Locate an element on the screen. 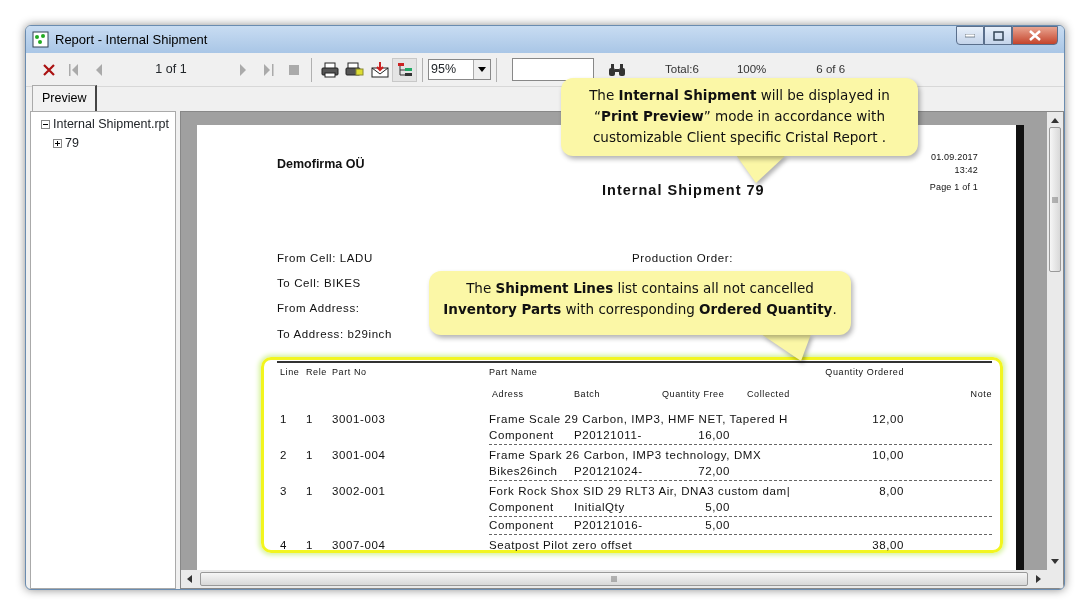  maximize-button is located at coordinates (998, 35).